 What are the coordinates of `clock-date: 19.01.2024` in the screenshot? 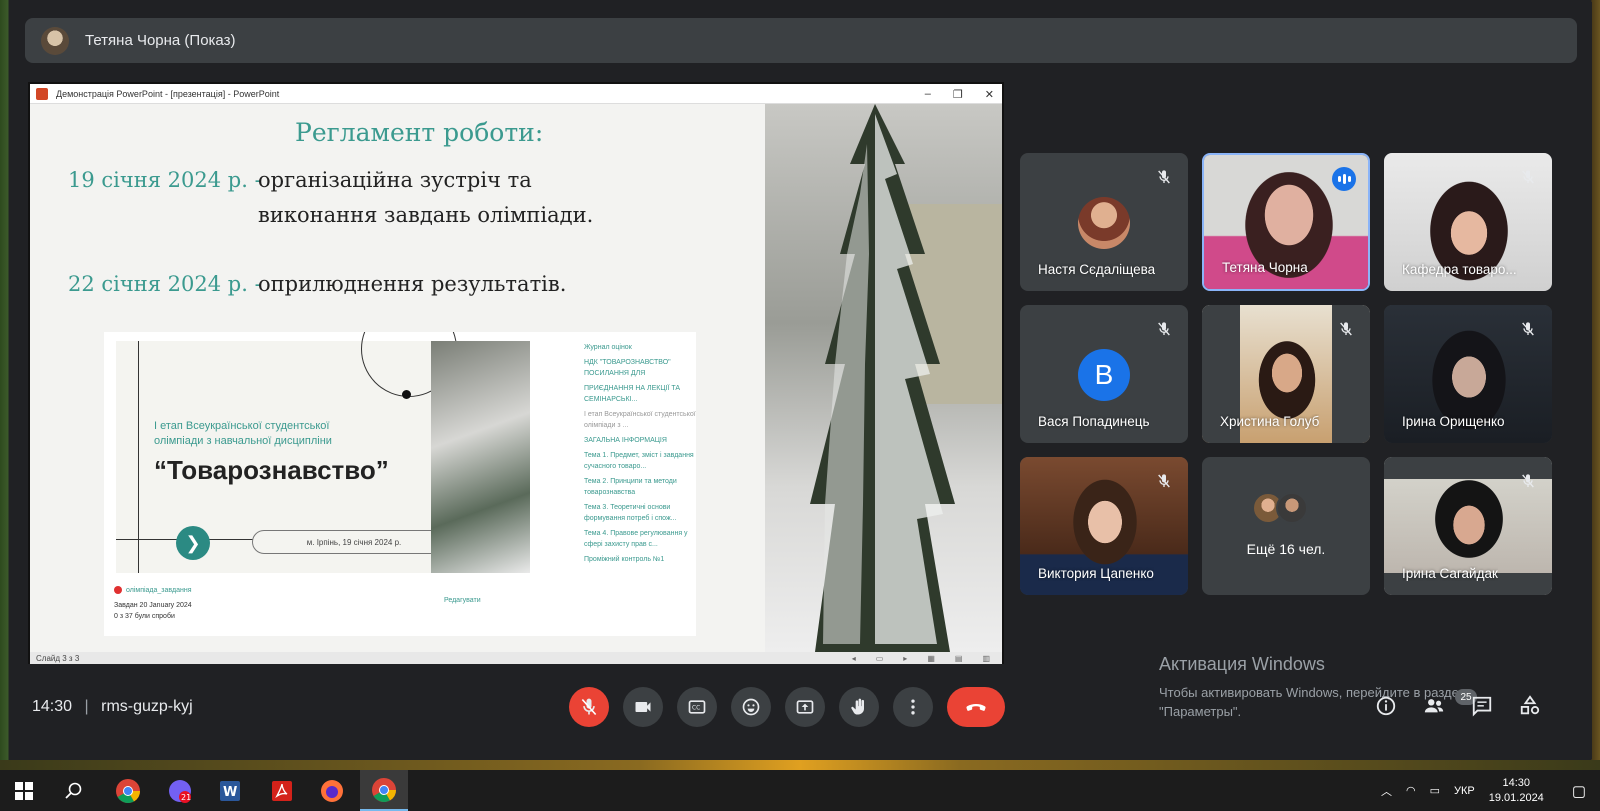 It's located at (1516, 797).